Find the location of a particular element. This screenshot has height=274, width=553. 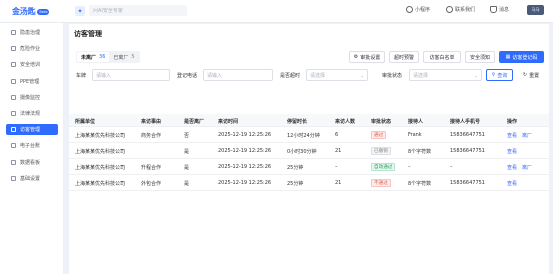

status-select: 请选择 ⌄ is located at coordinates (445, 75).